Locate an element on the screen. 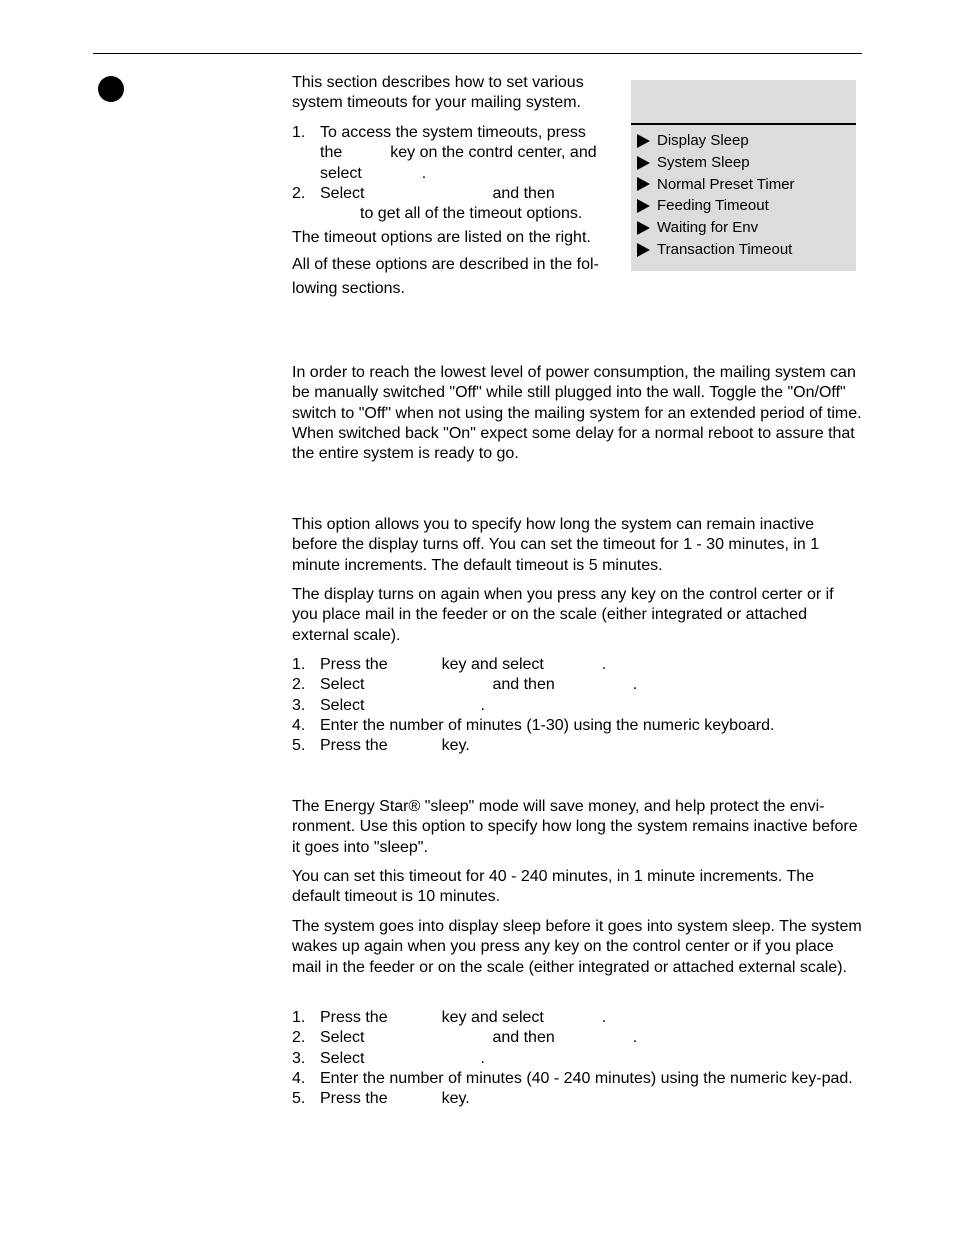  system-step-1: 1. Press the key and select. is located at coordinates (449, 1017).